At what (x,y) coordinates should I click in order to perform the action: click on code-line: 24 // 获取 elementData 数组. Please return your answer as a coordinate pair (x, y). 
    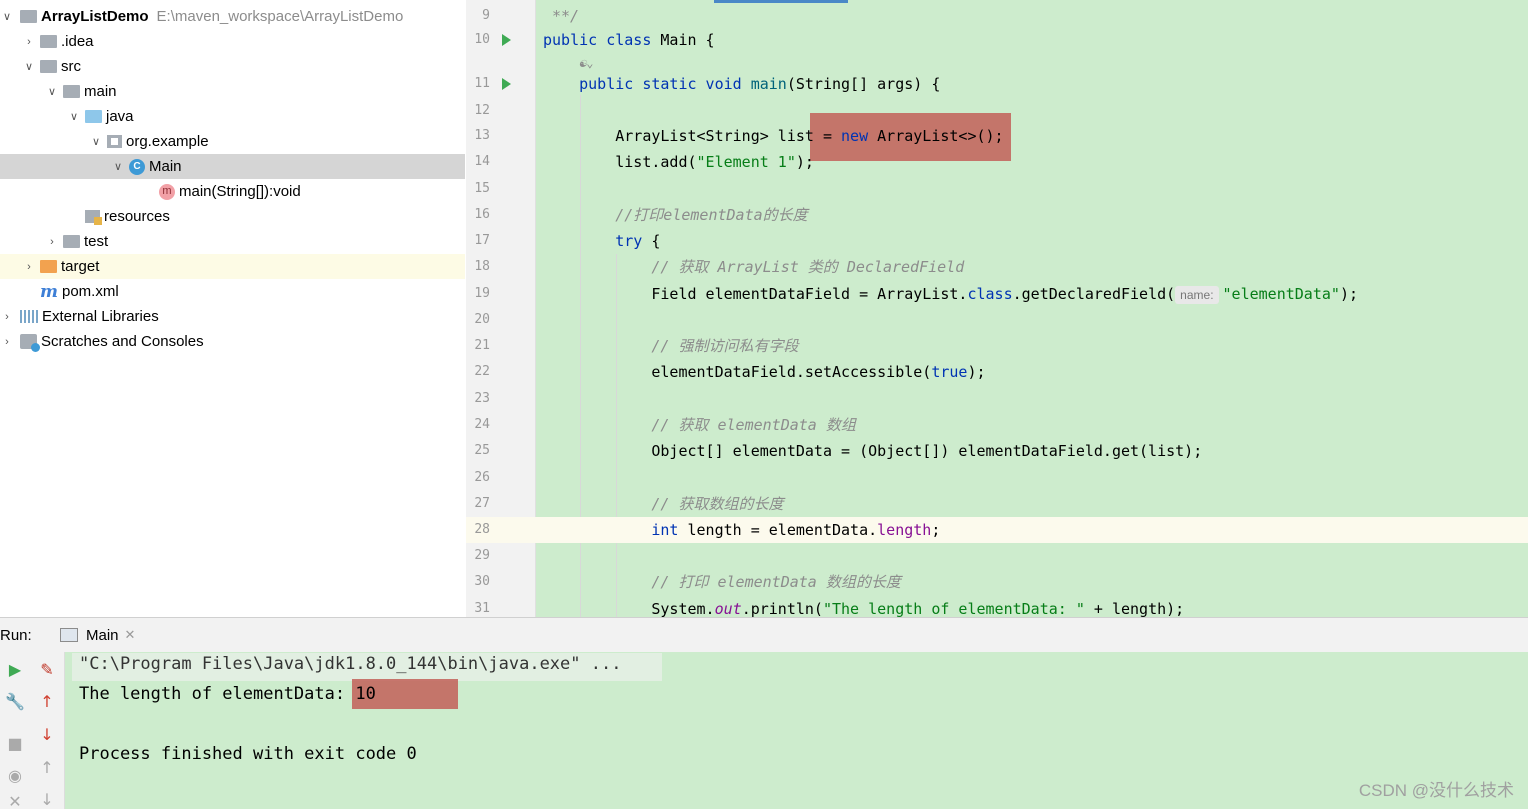
    Looking at the image, I should click on (997, 425).